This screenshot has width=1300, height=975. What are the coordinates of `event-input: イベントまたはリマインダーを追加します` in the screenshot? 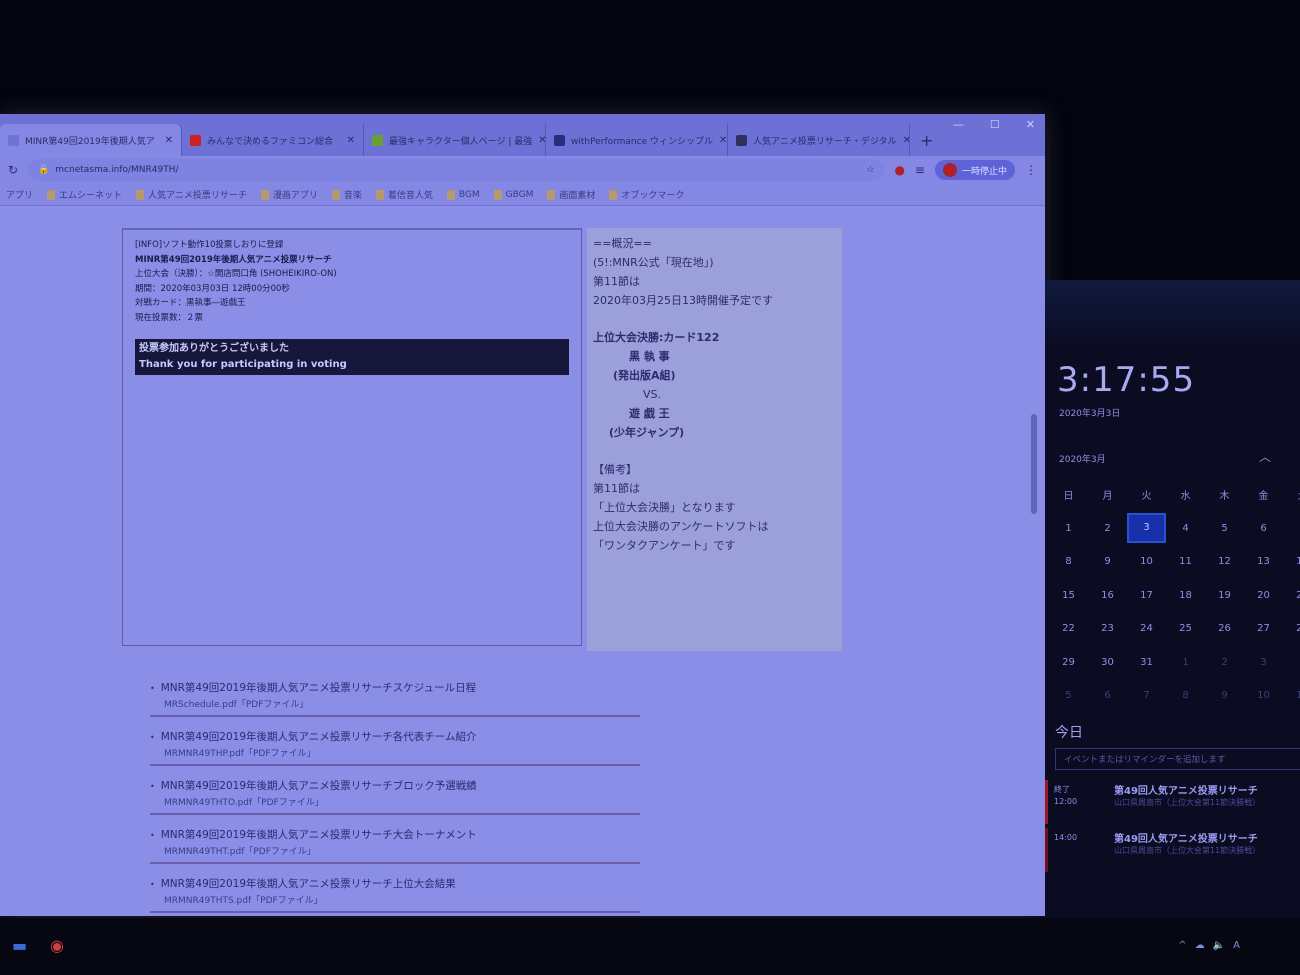 It's located at (1177, 759).